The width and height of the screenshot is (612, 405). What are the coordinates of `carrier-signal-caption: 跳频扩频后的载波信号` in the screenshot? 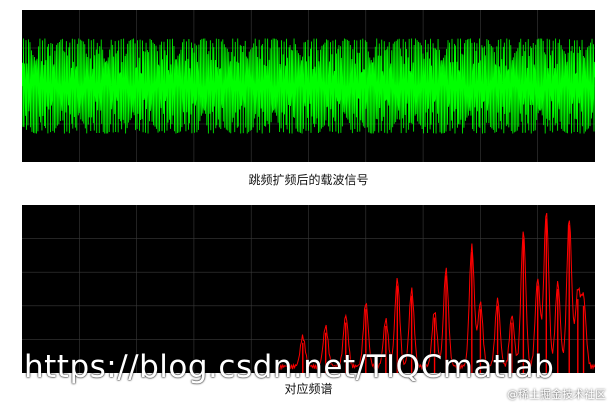 It's located at (308, 180).